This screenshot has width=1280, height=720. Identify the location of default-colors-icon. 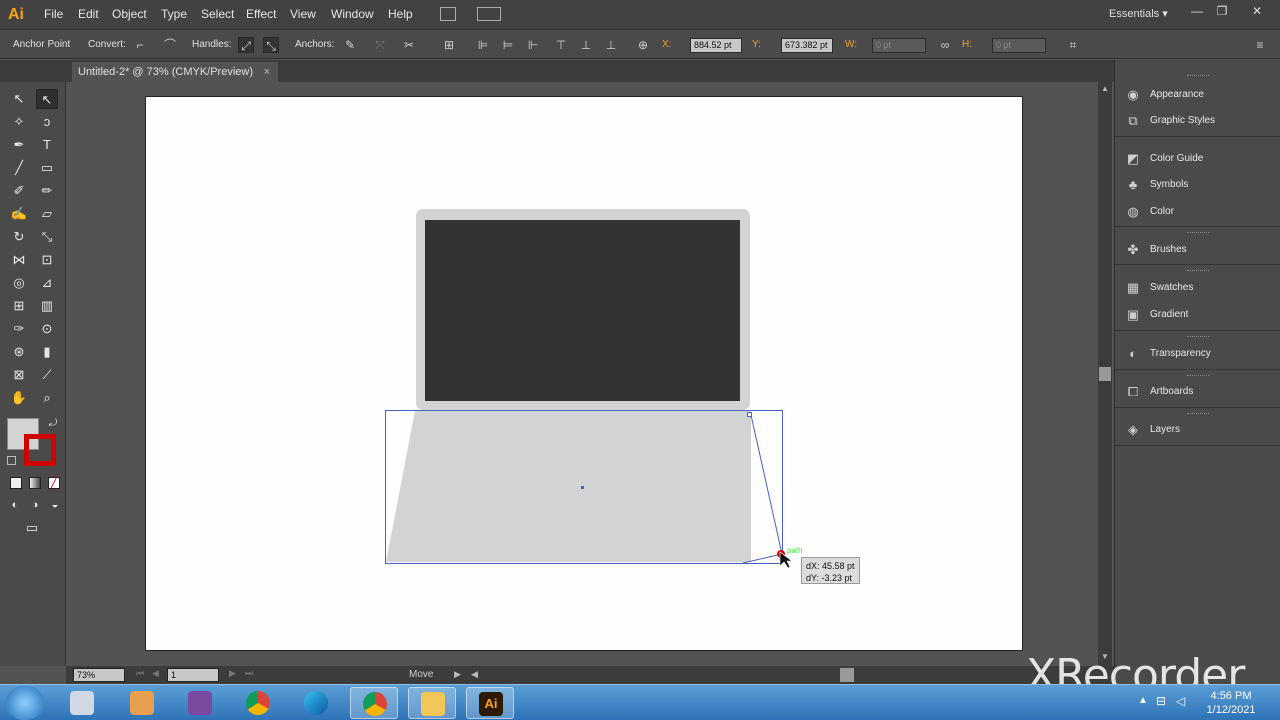
(11, 460).